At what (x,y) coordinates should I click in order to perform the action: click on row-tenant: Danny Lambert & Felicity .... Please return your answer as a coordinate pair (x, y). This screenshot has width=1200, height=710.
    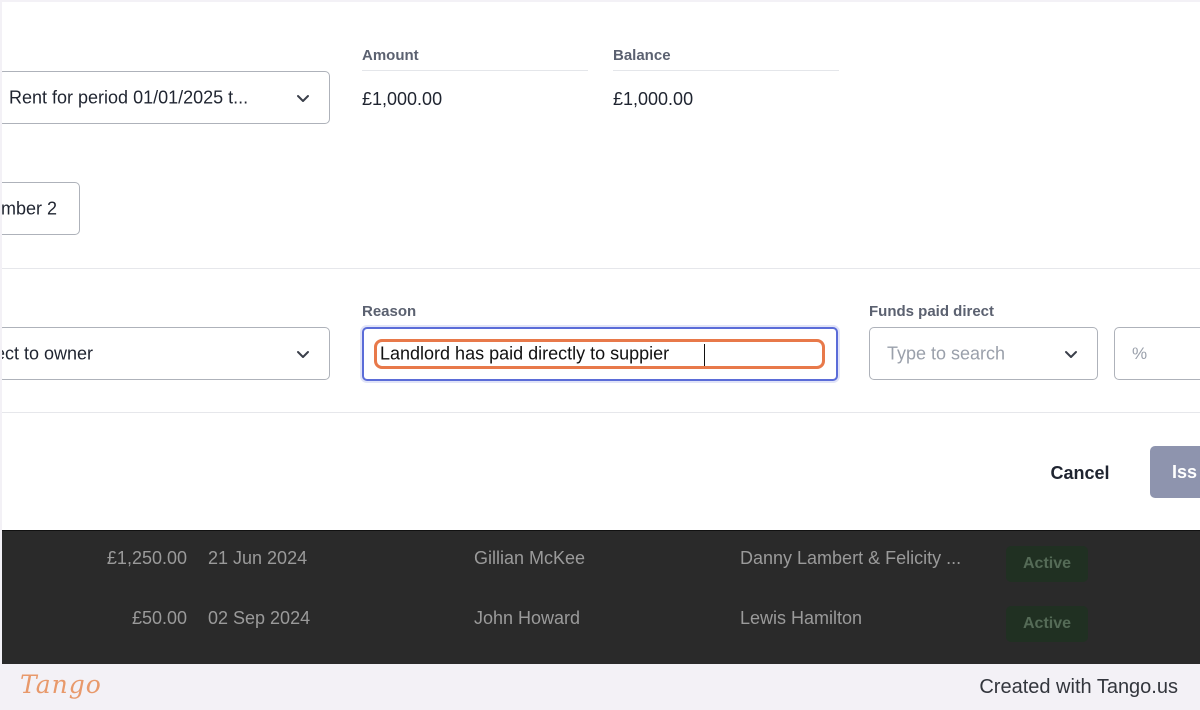
    Looking at the image, I should click on (851, 558).